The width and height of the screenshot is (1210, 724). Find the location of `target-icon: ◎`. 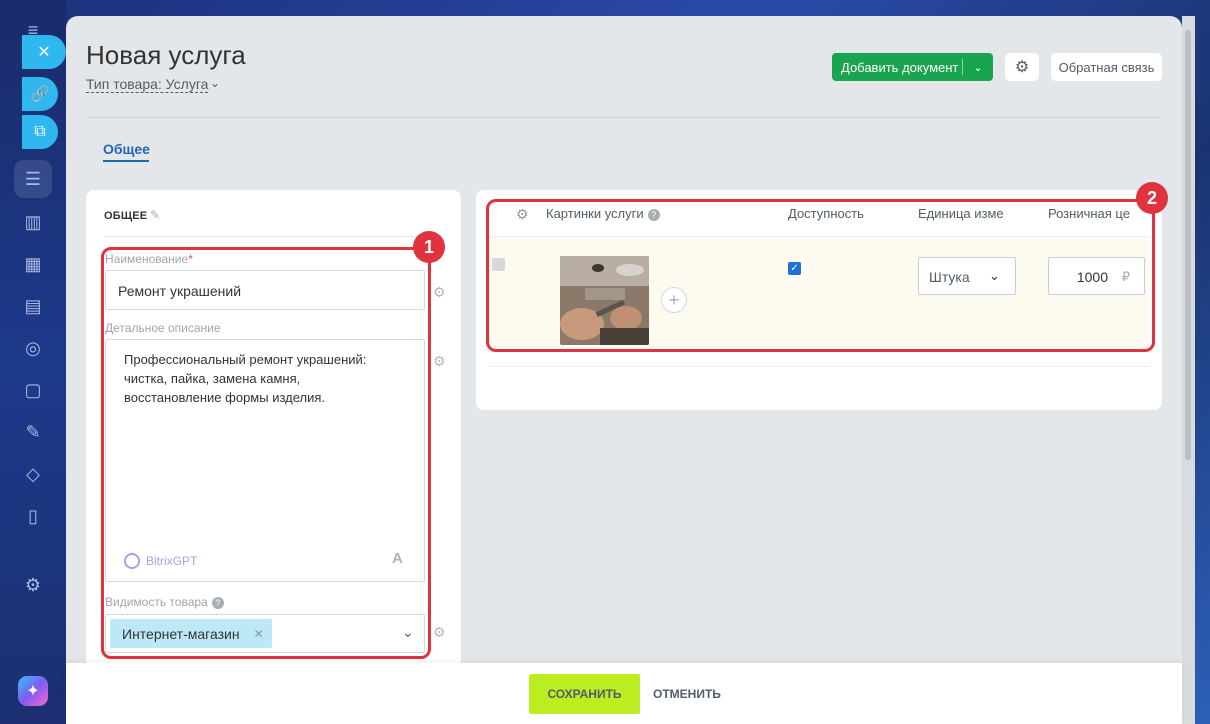

target-icon: ◎ is located at coordinates (33, 348).